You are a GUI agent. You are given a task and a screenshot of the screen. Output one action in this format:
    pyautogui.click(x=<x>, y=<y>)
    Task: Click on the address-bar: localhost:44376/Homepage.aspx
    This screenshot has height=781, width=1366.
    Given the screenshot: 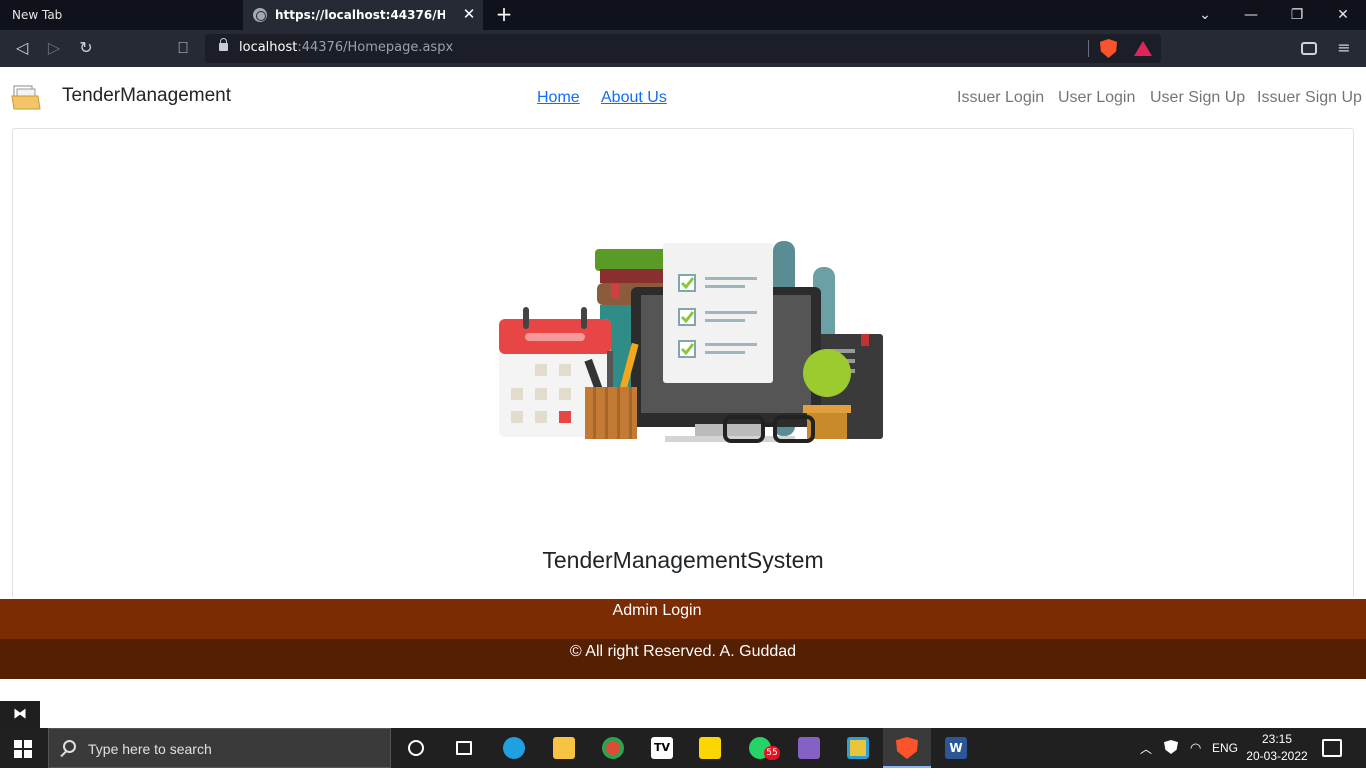 What is the action you would take?
    pyautogui.click(x=683, y=48)
    